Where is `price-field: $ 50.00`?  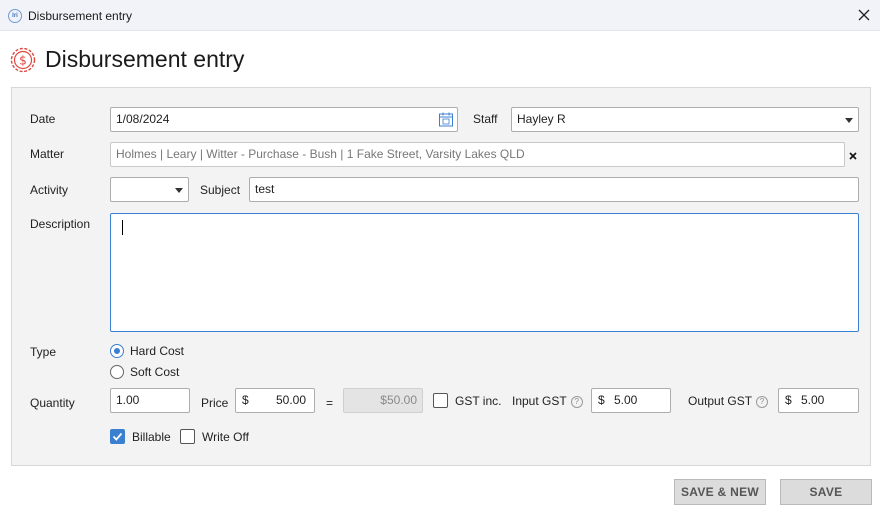
price-field: $ 50.00 is located at coordinates (275, 400).